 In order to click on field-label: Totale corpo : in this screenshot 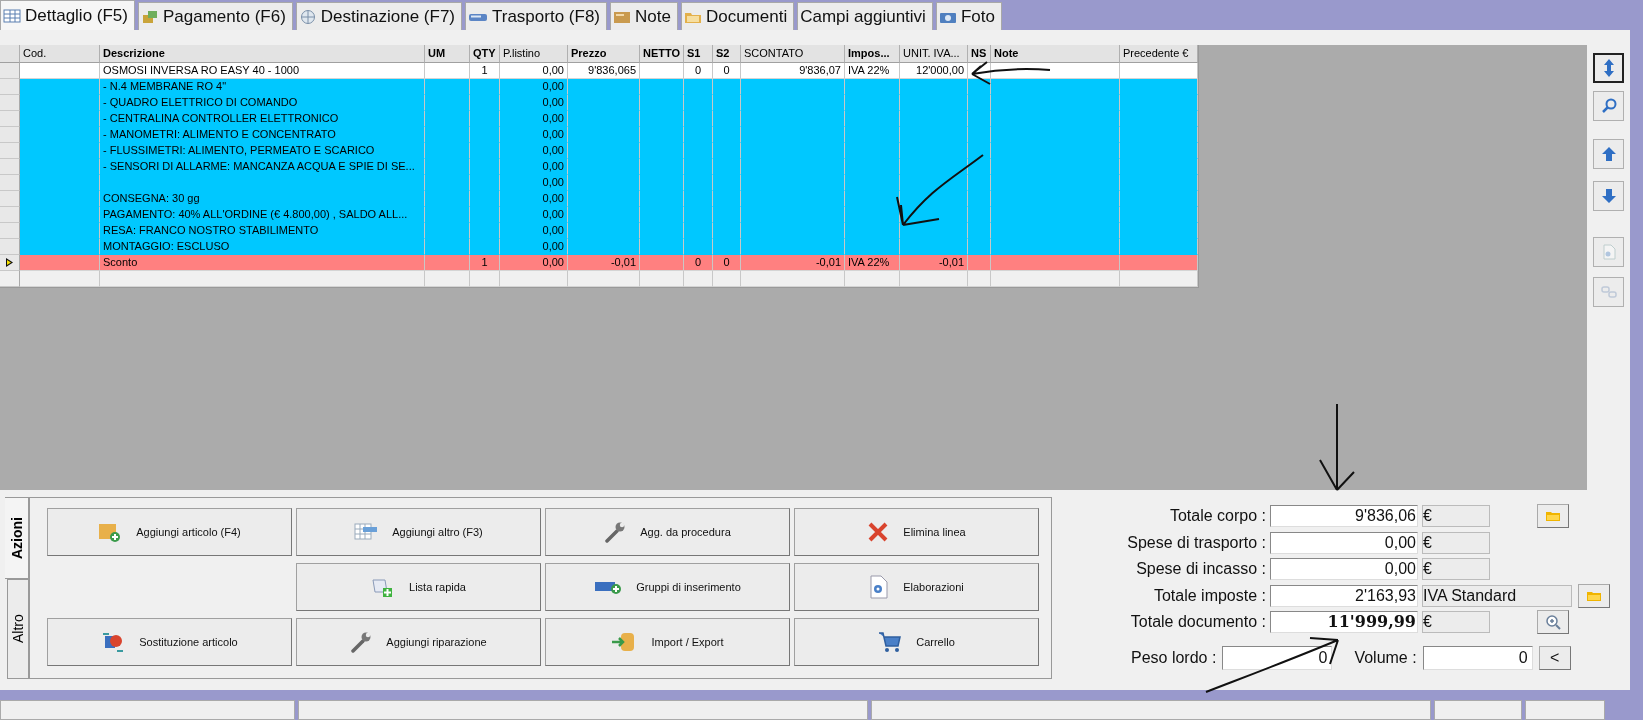, I will do `click(1217, 516)`.